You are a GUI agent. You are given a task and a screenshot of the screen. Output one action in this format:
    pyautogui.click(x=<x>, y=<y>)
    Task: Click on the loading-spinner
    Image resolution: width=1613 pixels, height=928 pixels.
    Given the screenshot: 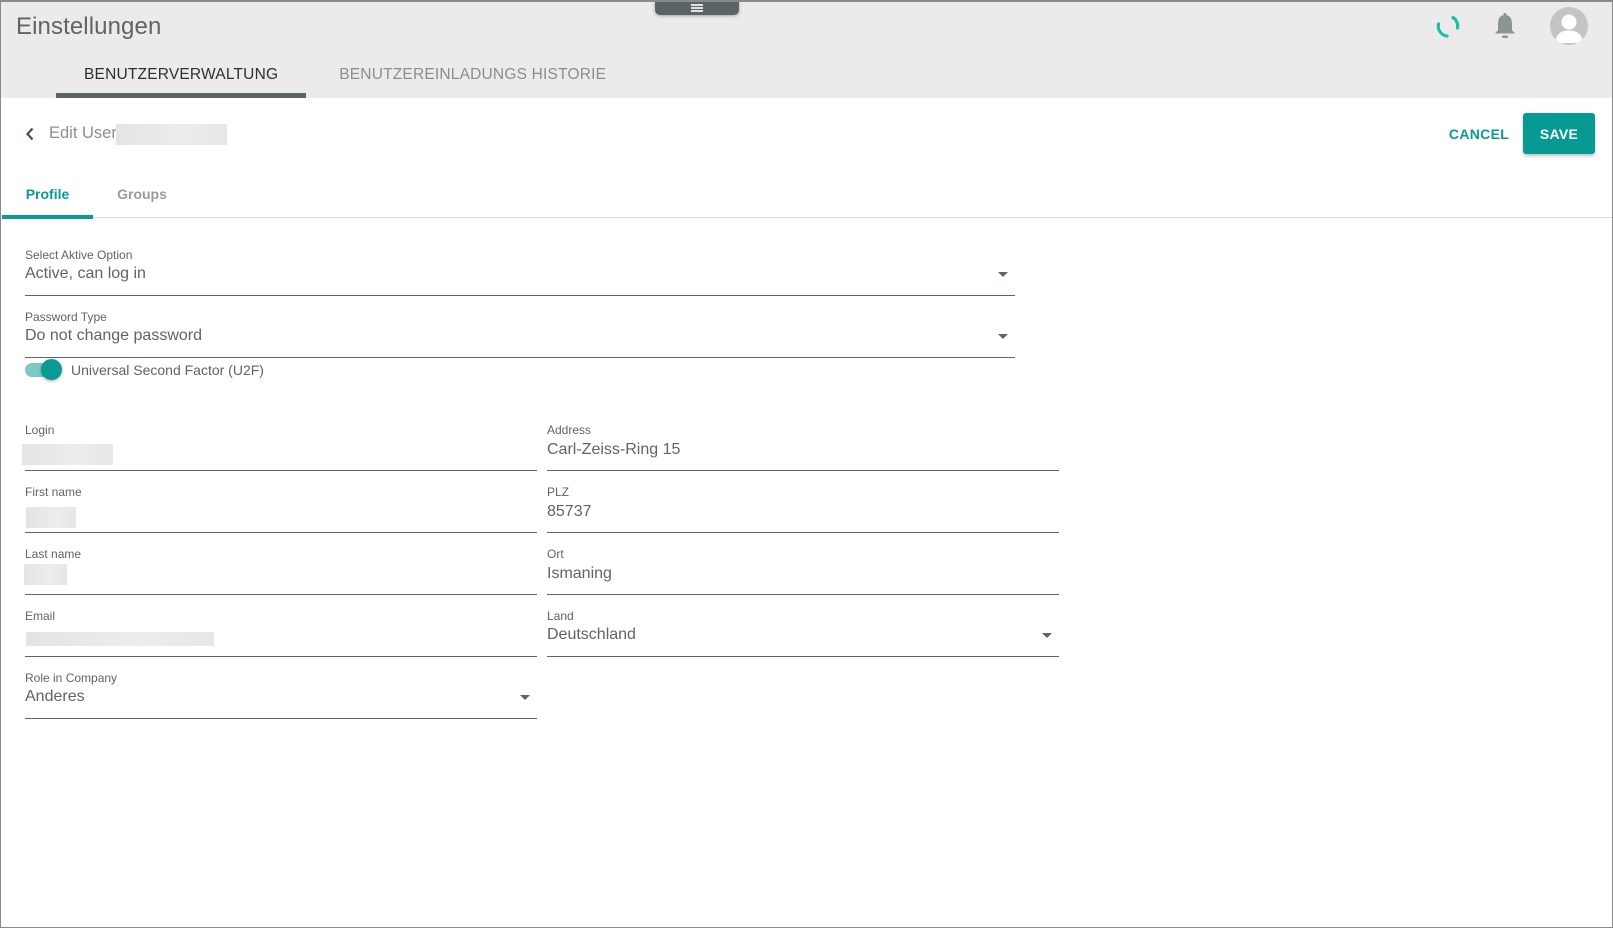 What is the action you would take?
    pyautogui.click(x=1448, y=26)
    